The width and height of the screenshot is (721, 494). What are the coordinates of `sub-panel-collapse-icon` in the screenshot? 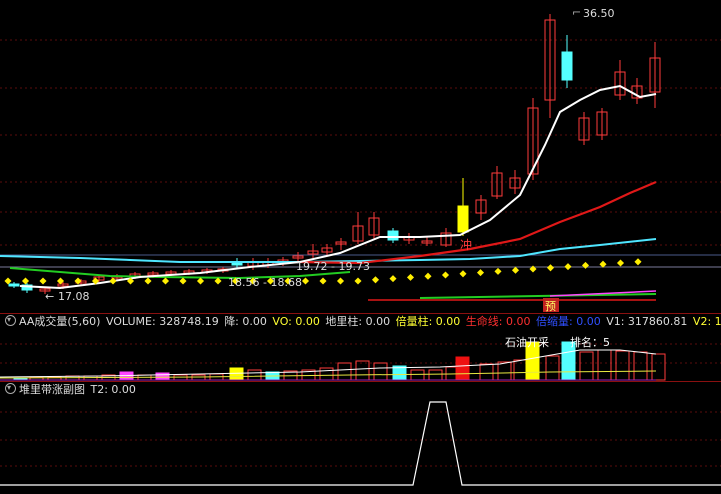 It's located at (10, 388).